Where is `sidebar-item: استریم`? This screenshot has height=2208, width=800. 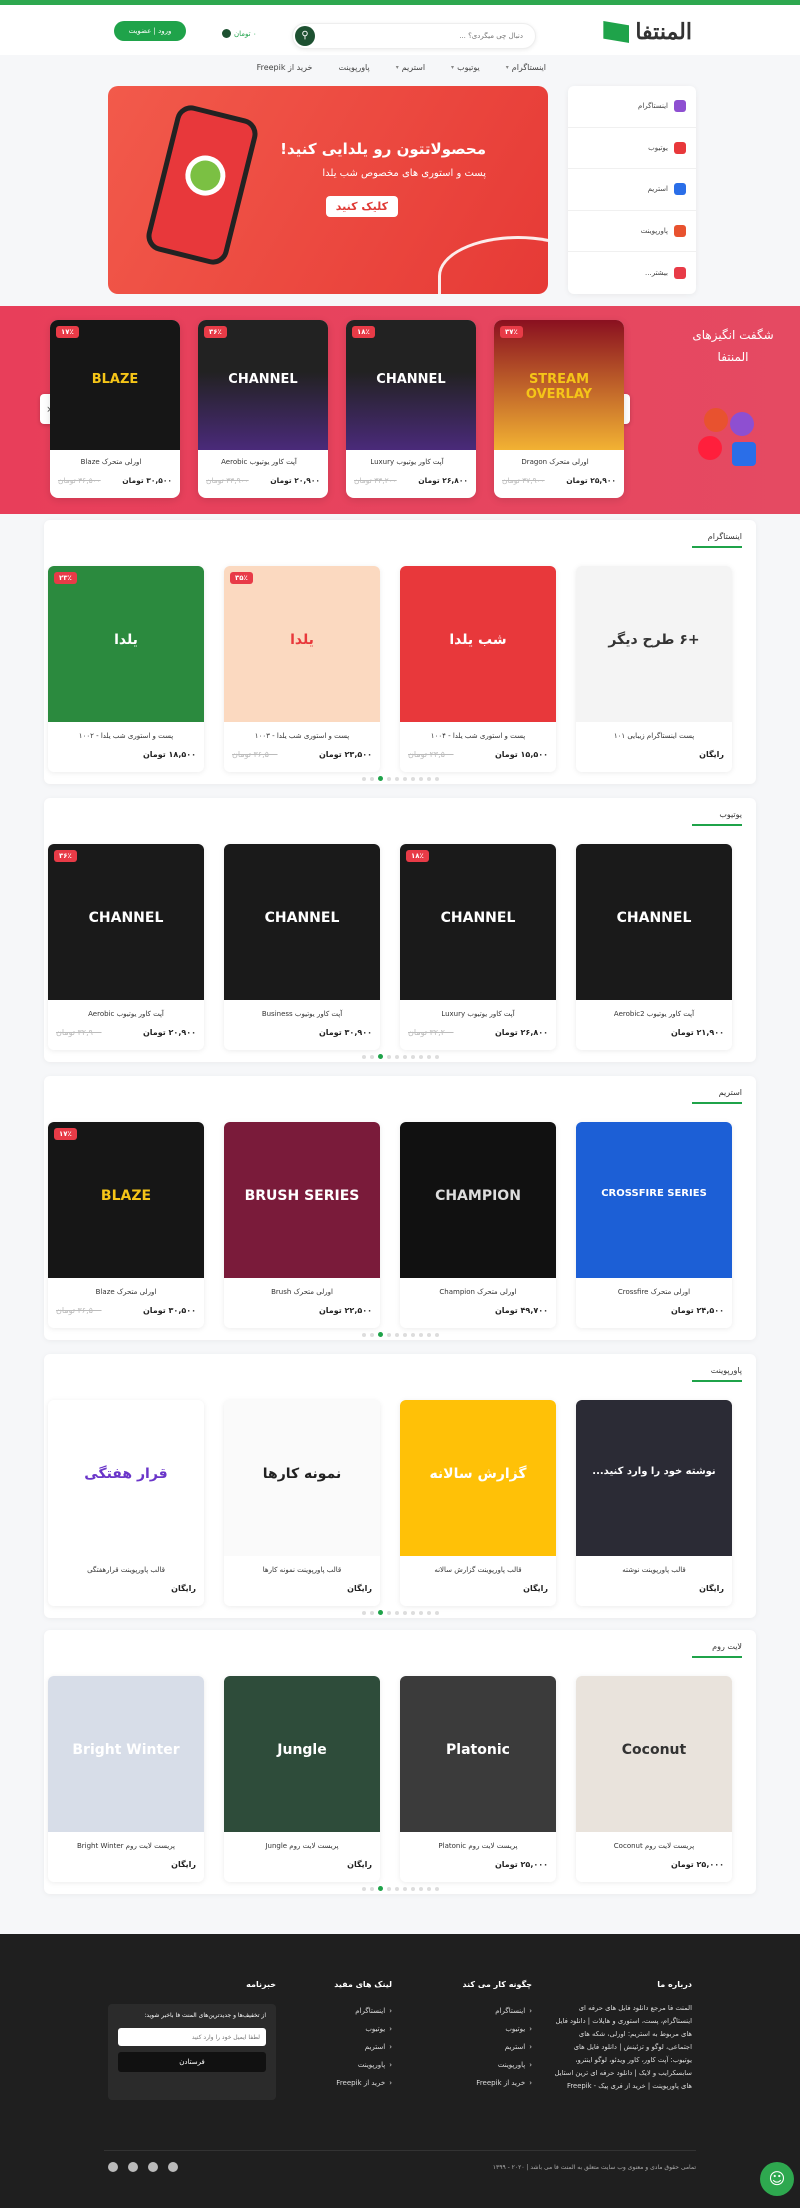
sidebar-item: استریم is located at coordinates (632, 190).